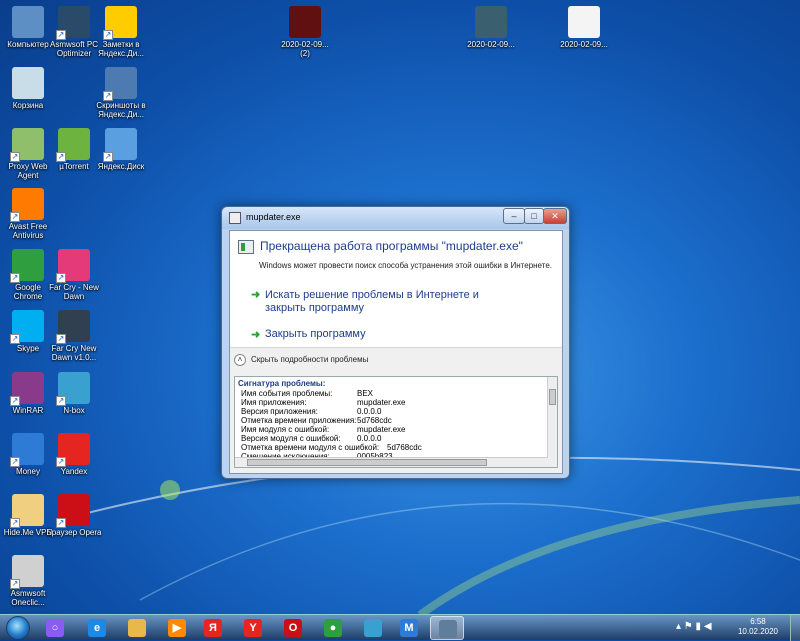  I want to click on show-desktop-button, so click(795, 628).